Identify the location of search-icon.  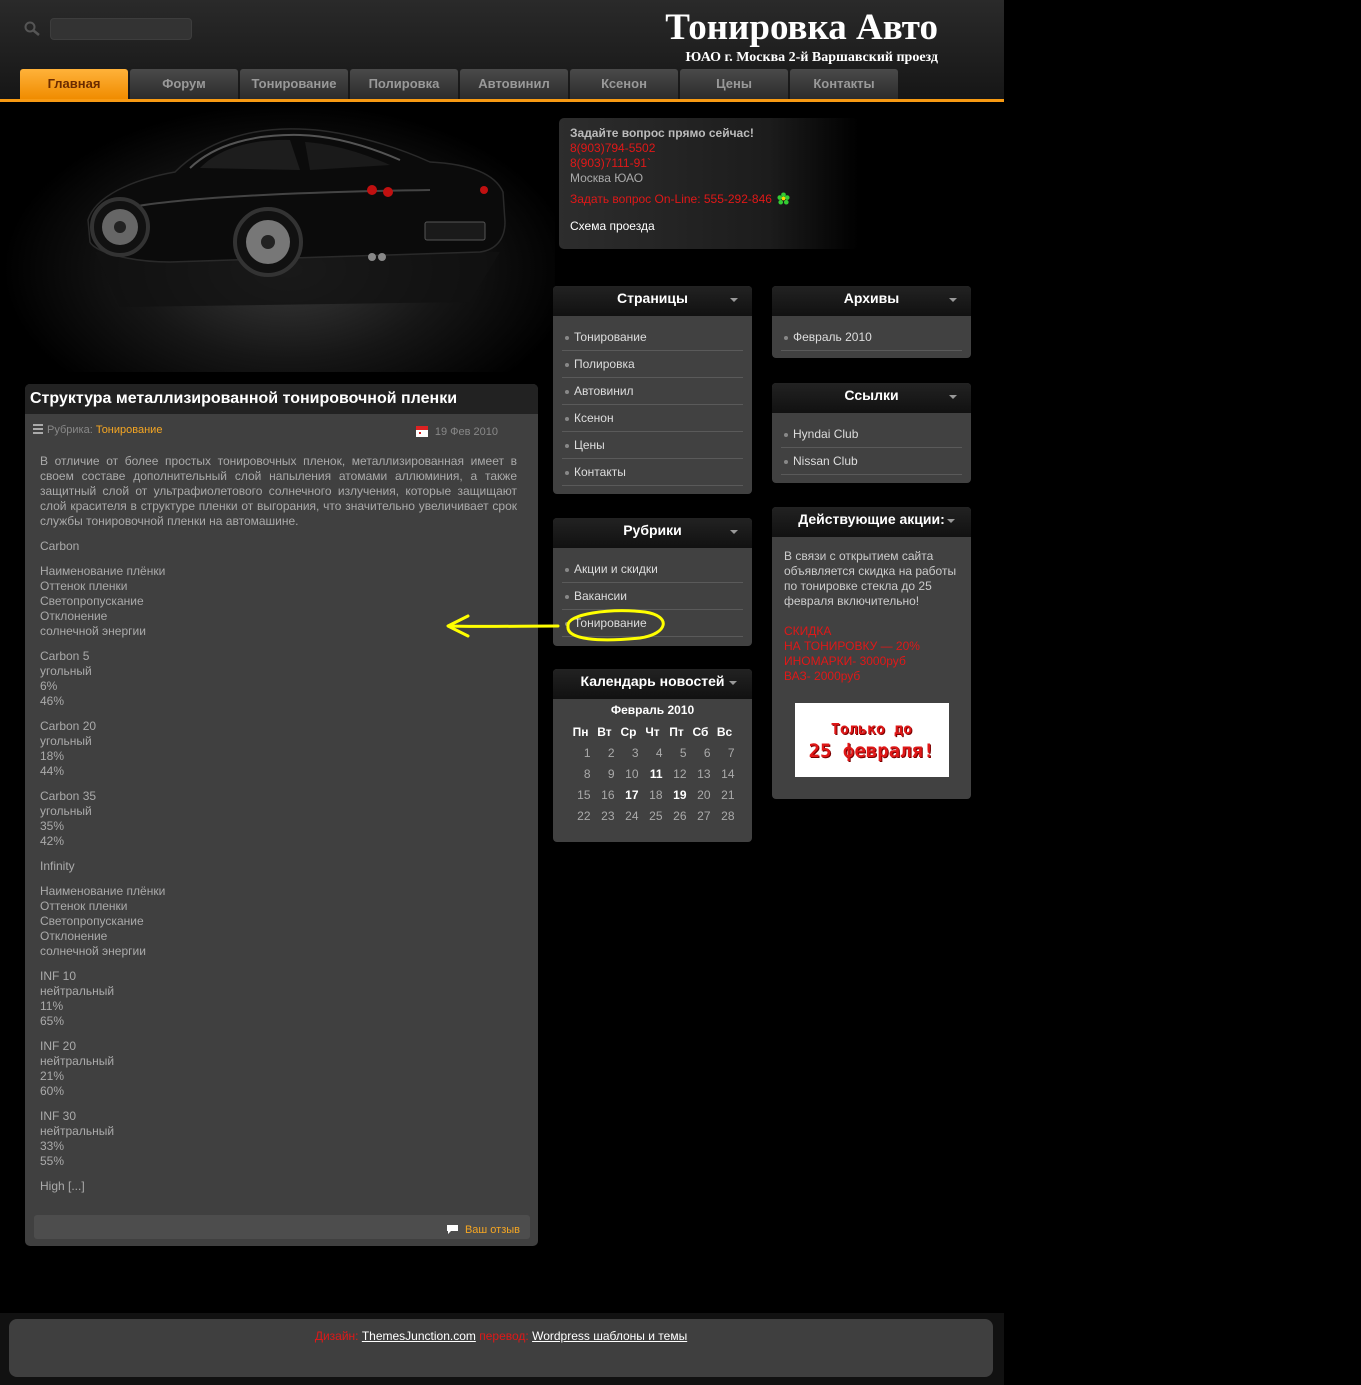
(33, 29).